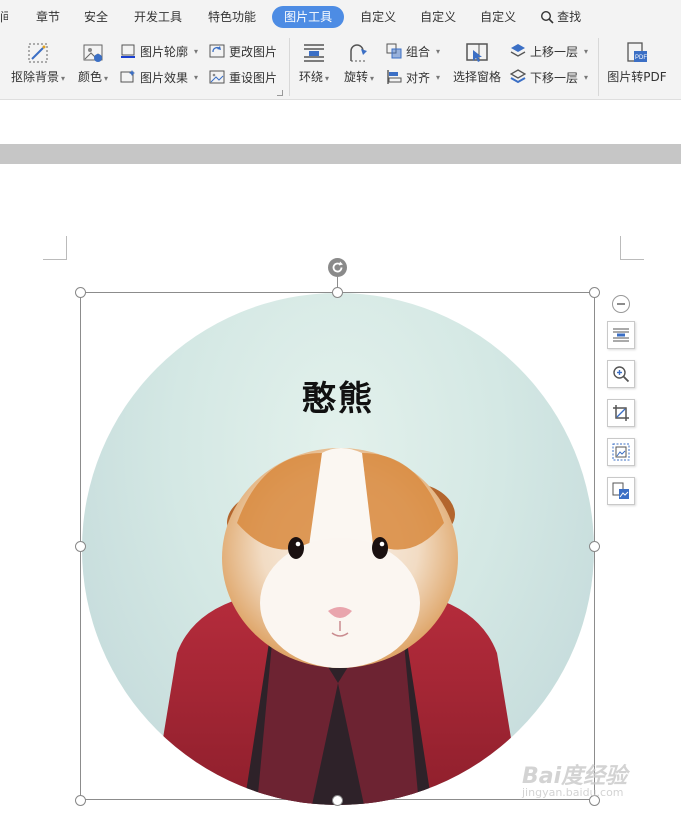  What do you see at coordinates (253, 51) in the screenshot?
I see `change-picture-label: 更改图片` at bounding box center [253, 51].